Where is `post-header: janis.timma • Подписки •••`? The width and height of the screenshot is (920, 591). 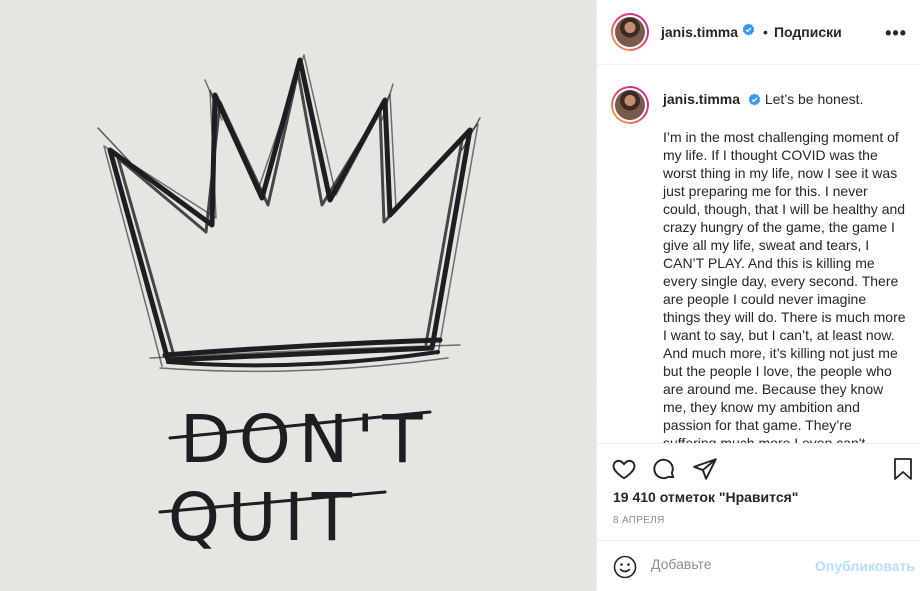
post-header: janis.timma • Подписки ••• is located at coordinates (758, 32).